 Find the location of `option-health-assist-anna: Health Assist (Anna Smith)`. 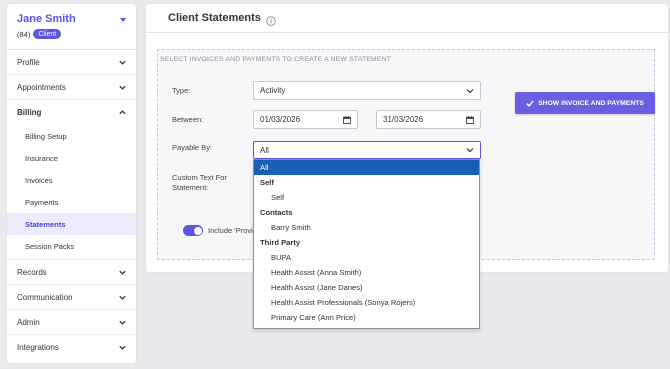

option-health-assist-anna: Health Assist (Anna Smith) is located at coordinates (366, 272).